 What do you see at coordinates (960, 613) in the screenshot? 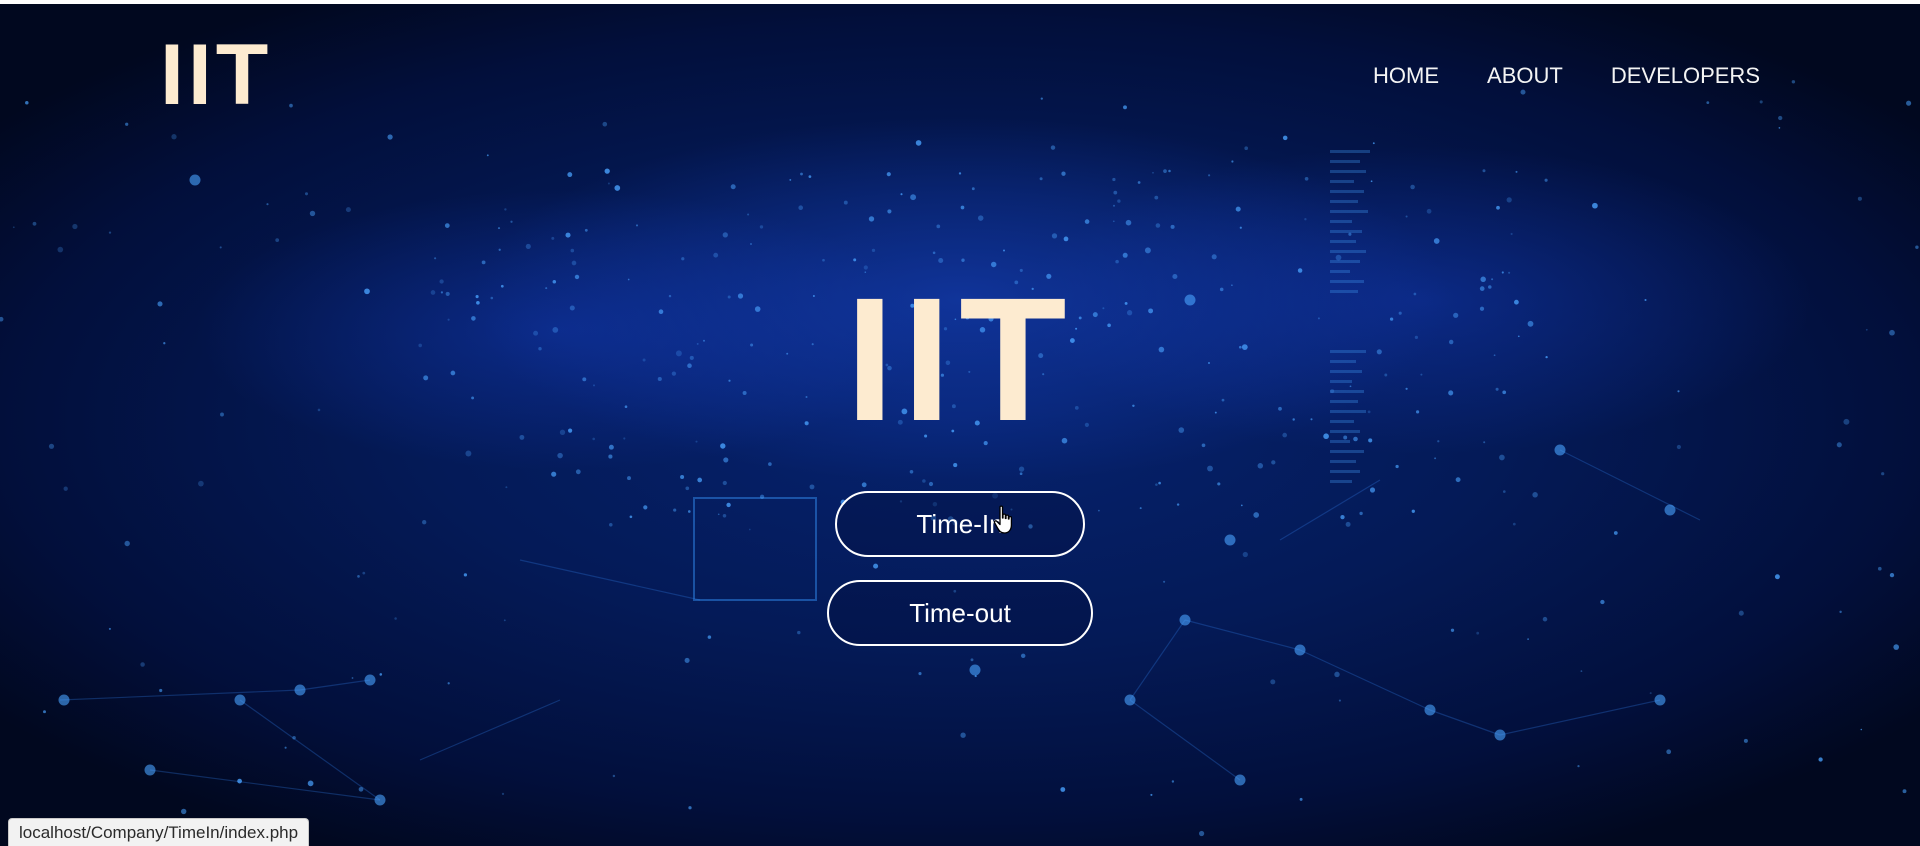
I see `time-out-button: Time-out` at bounding box center [960, 613].